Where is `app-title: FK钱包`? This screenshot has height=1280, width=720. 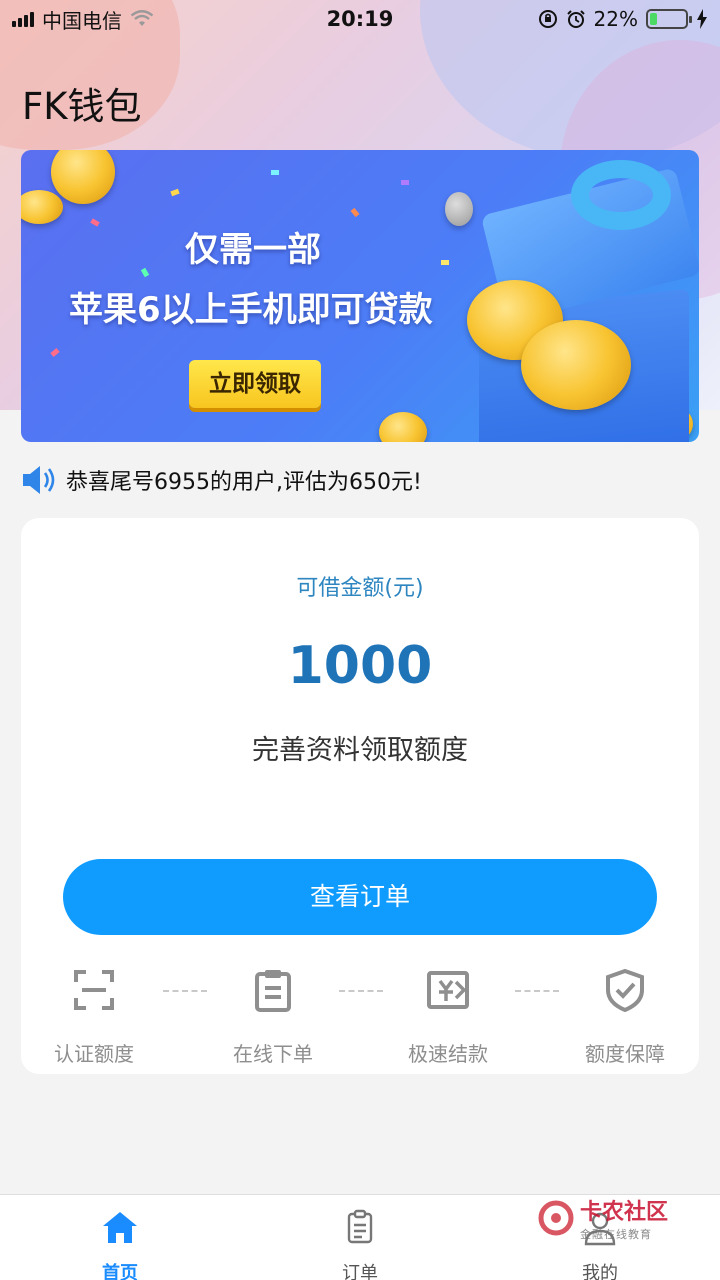 app-title: FK钱包 is located at coordinates (82, 106).